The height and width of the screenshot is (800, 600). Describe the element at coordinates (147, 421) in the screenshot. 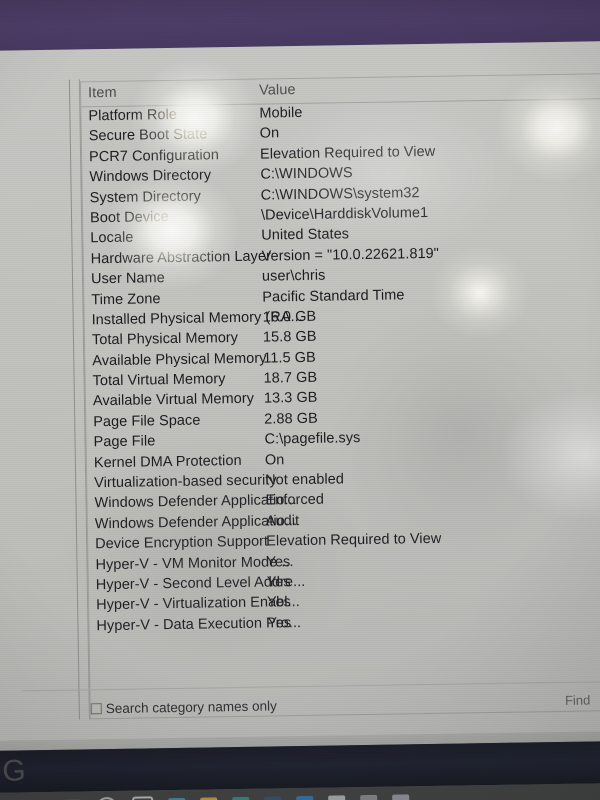

I see `cell-item: Page File Space` at that location.